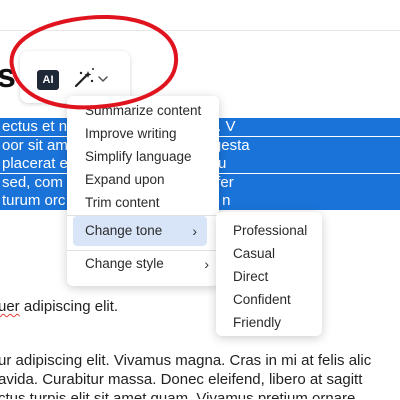 This screenshot has width=400, height=400. I want to click on text-line: uer adipiscing elit., so click(59, 307).